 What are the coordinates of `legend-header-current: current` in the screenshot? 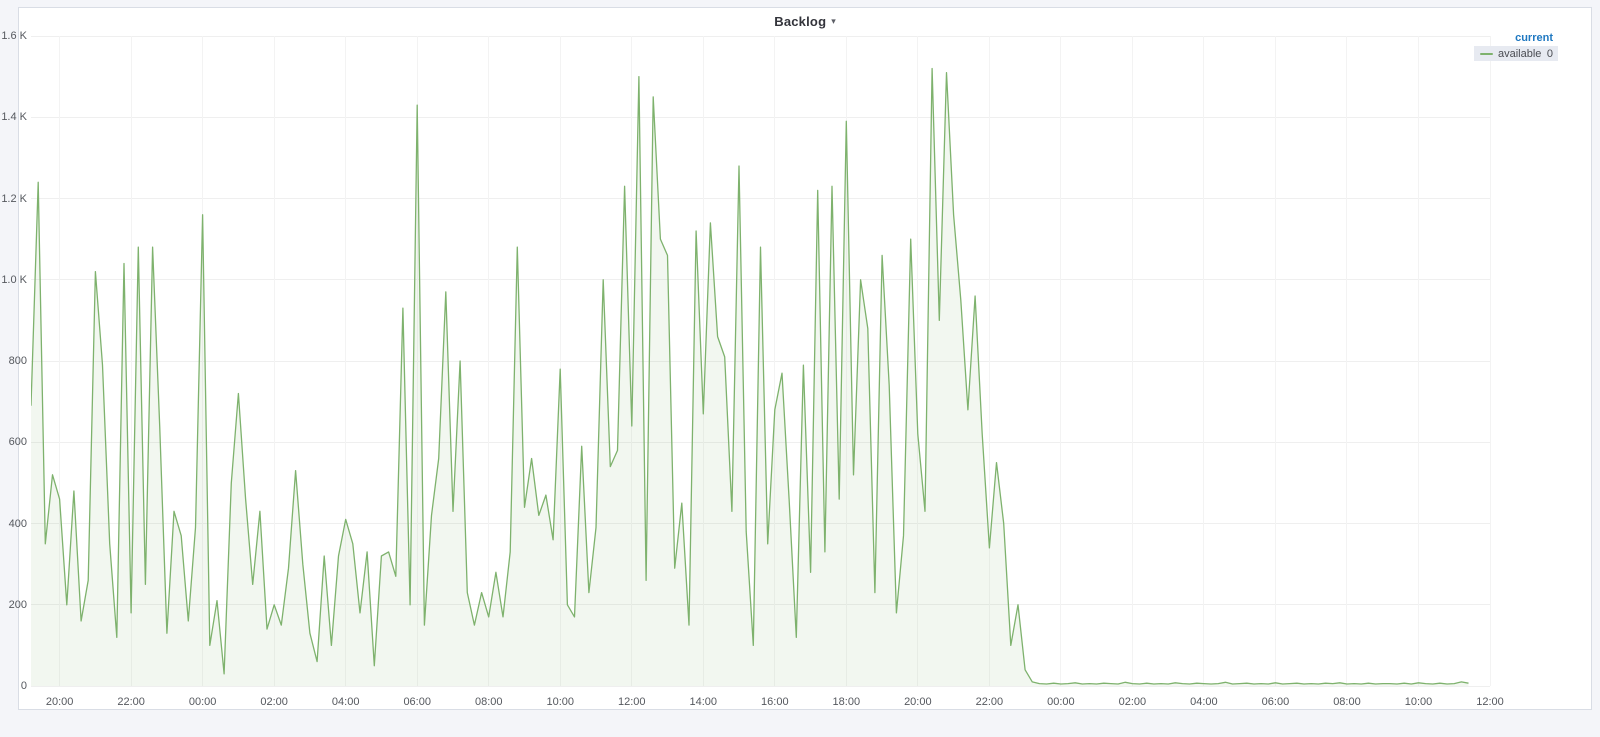 It's located at (1516, 38).